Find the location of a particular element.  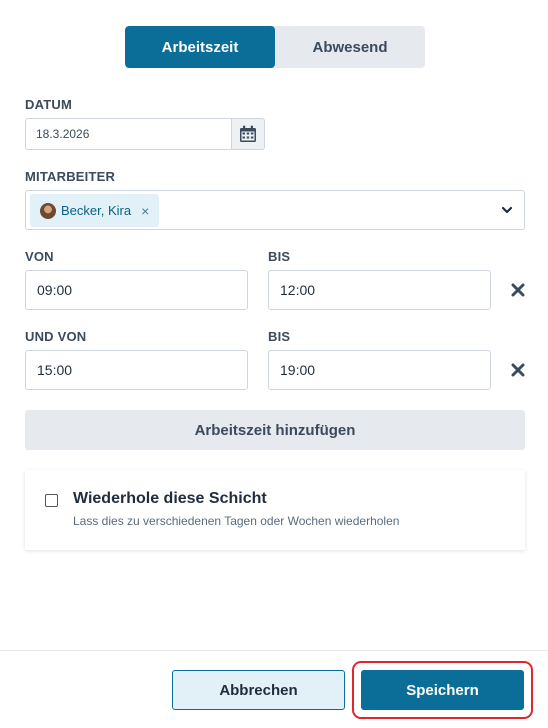

chip-remove-icon: × is located at coordinates (145, 211).